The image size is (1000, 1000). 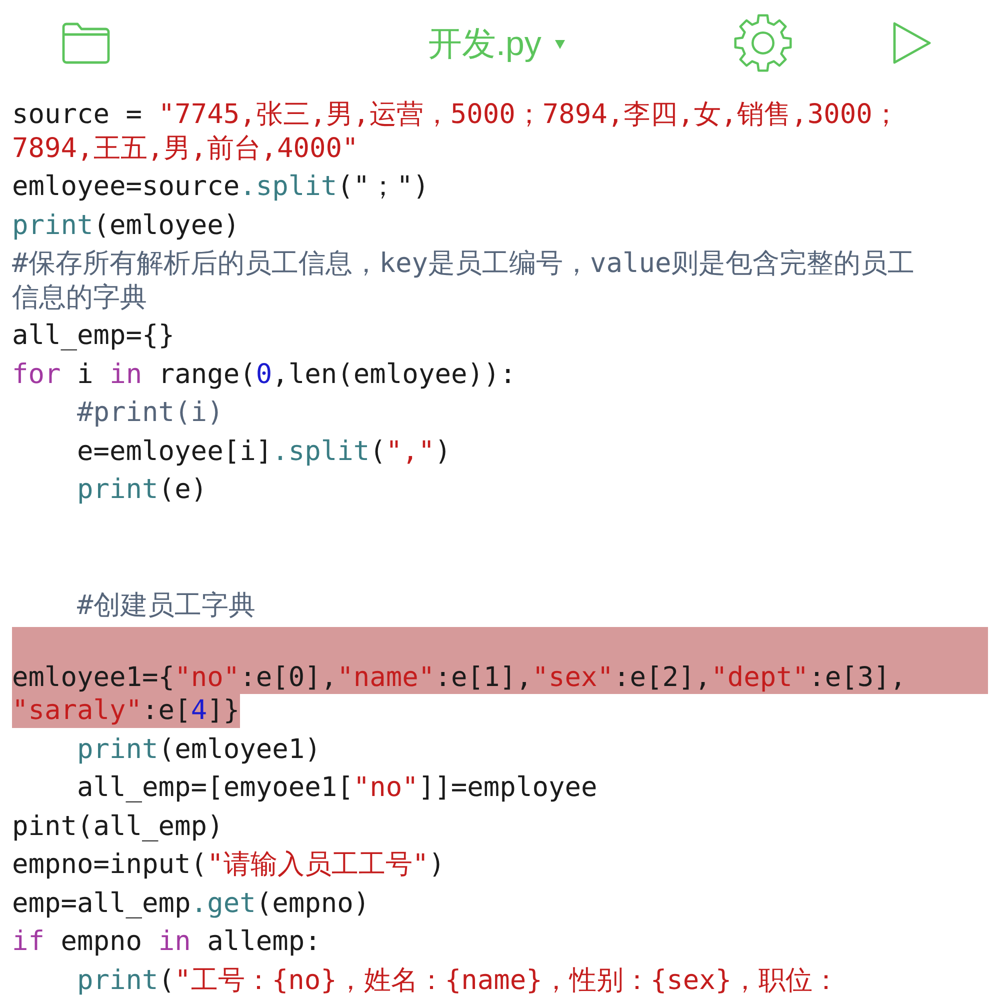 What do you see at coordinates (126, 225) in the screenshot?
I see `code-line: print(emloyee)` at bounding box center [126, 225].